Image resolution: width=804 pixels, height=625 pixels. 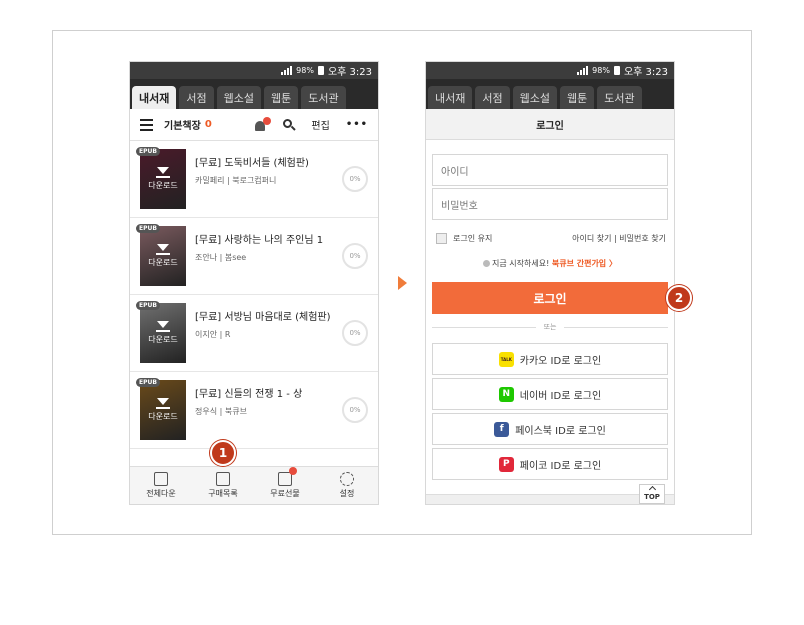 What do you see at coordinates (146, 124) in the screenshot?
I see `menu-icon` at bounding box center [146, 124].